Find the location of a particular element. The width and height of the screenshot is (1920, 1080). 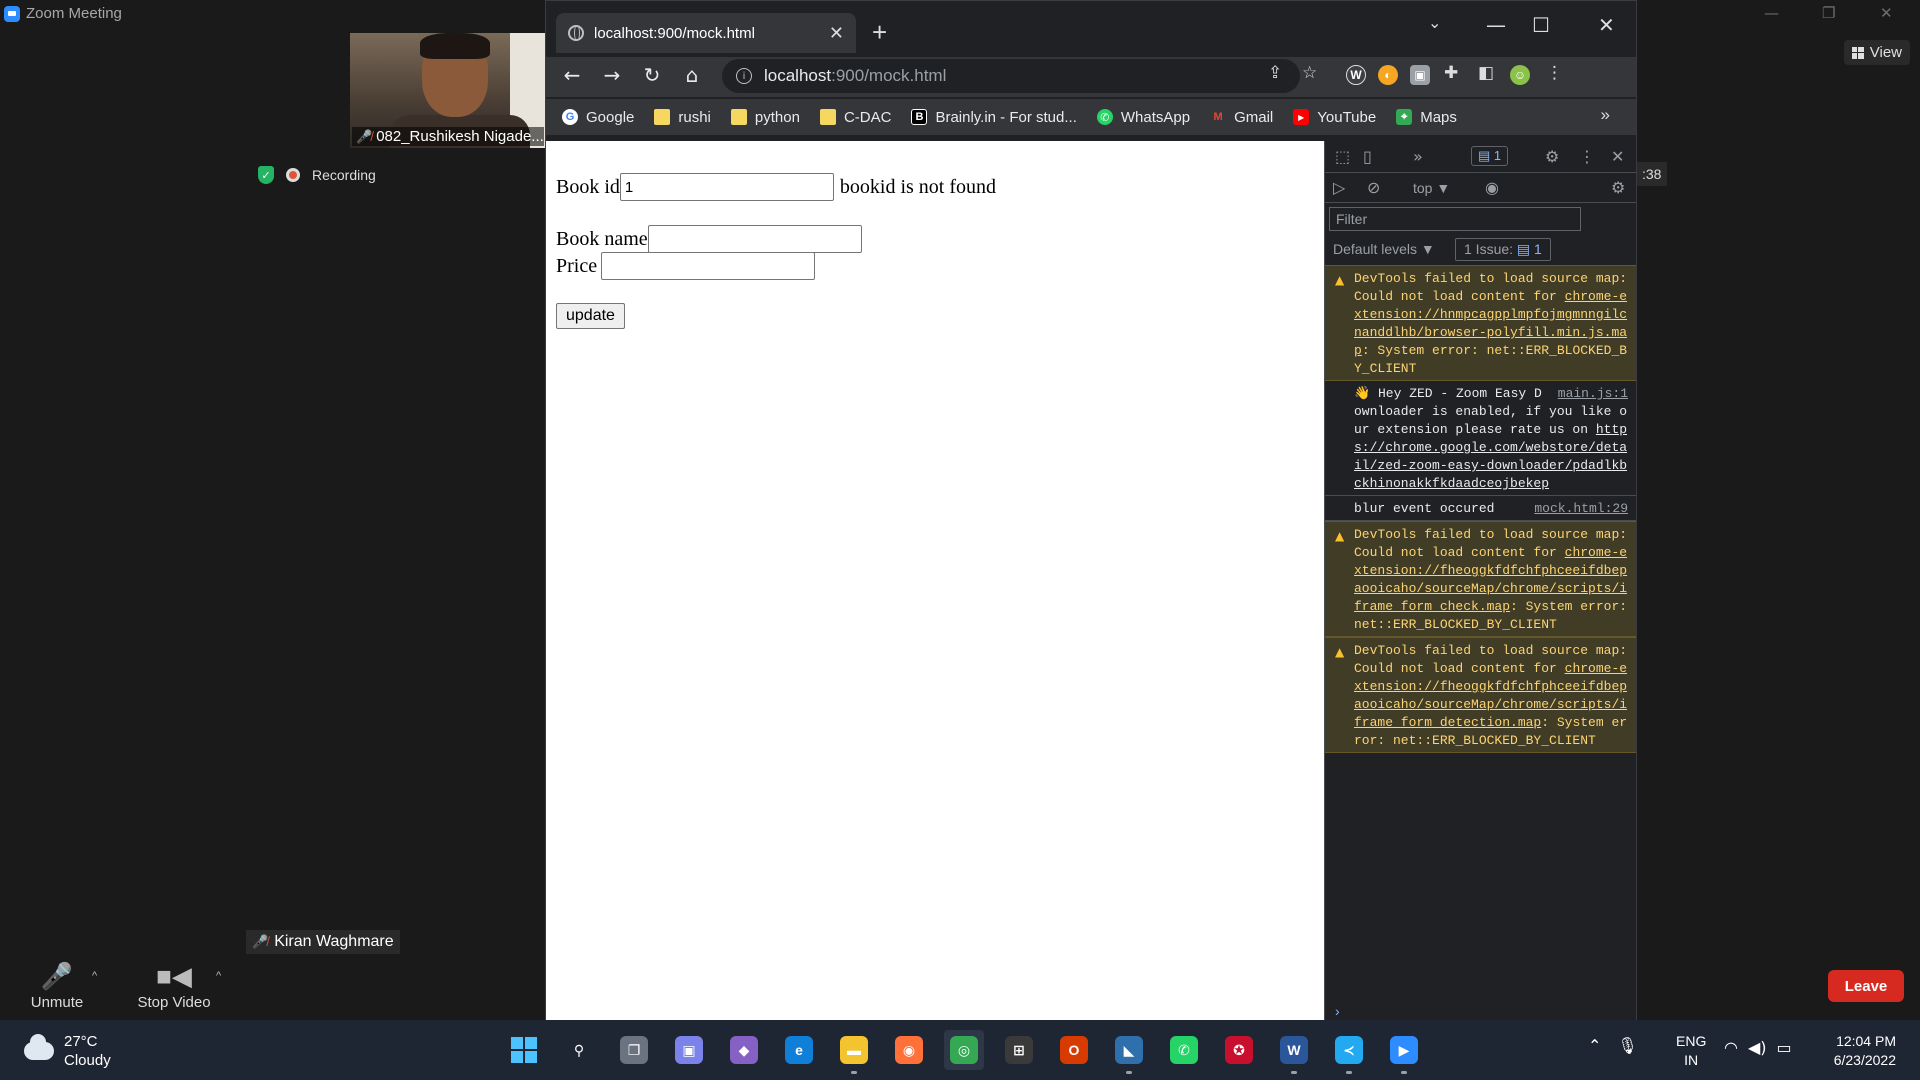

quick-settings: ◠ ◀) ▭ is located at coordinates (1758, 1047).